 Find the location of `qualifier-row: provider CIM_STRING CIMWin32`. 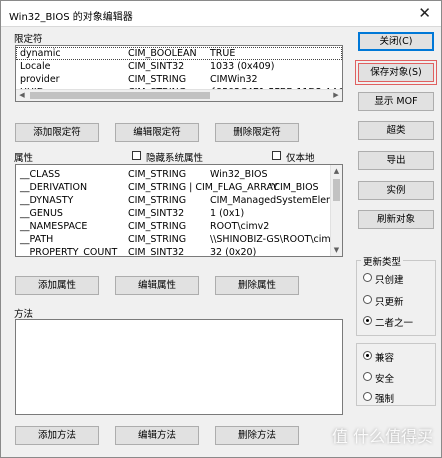

qualifier-row: provider CIM_STRING CIMWin32 is located at coordinates (179, 79).